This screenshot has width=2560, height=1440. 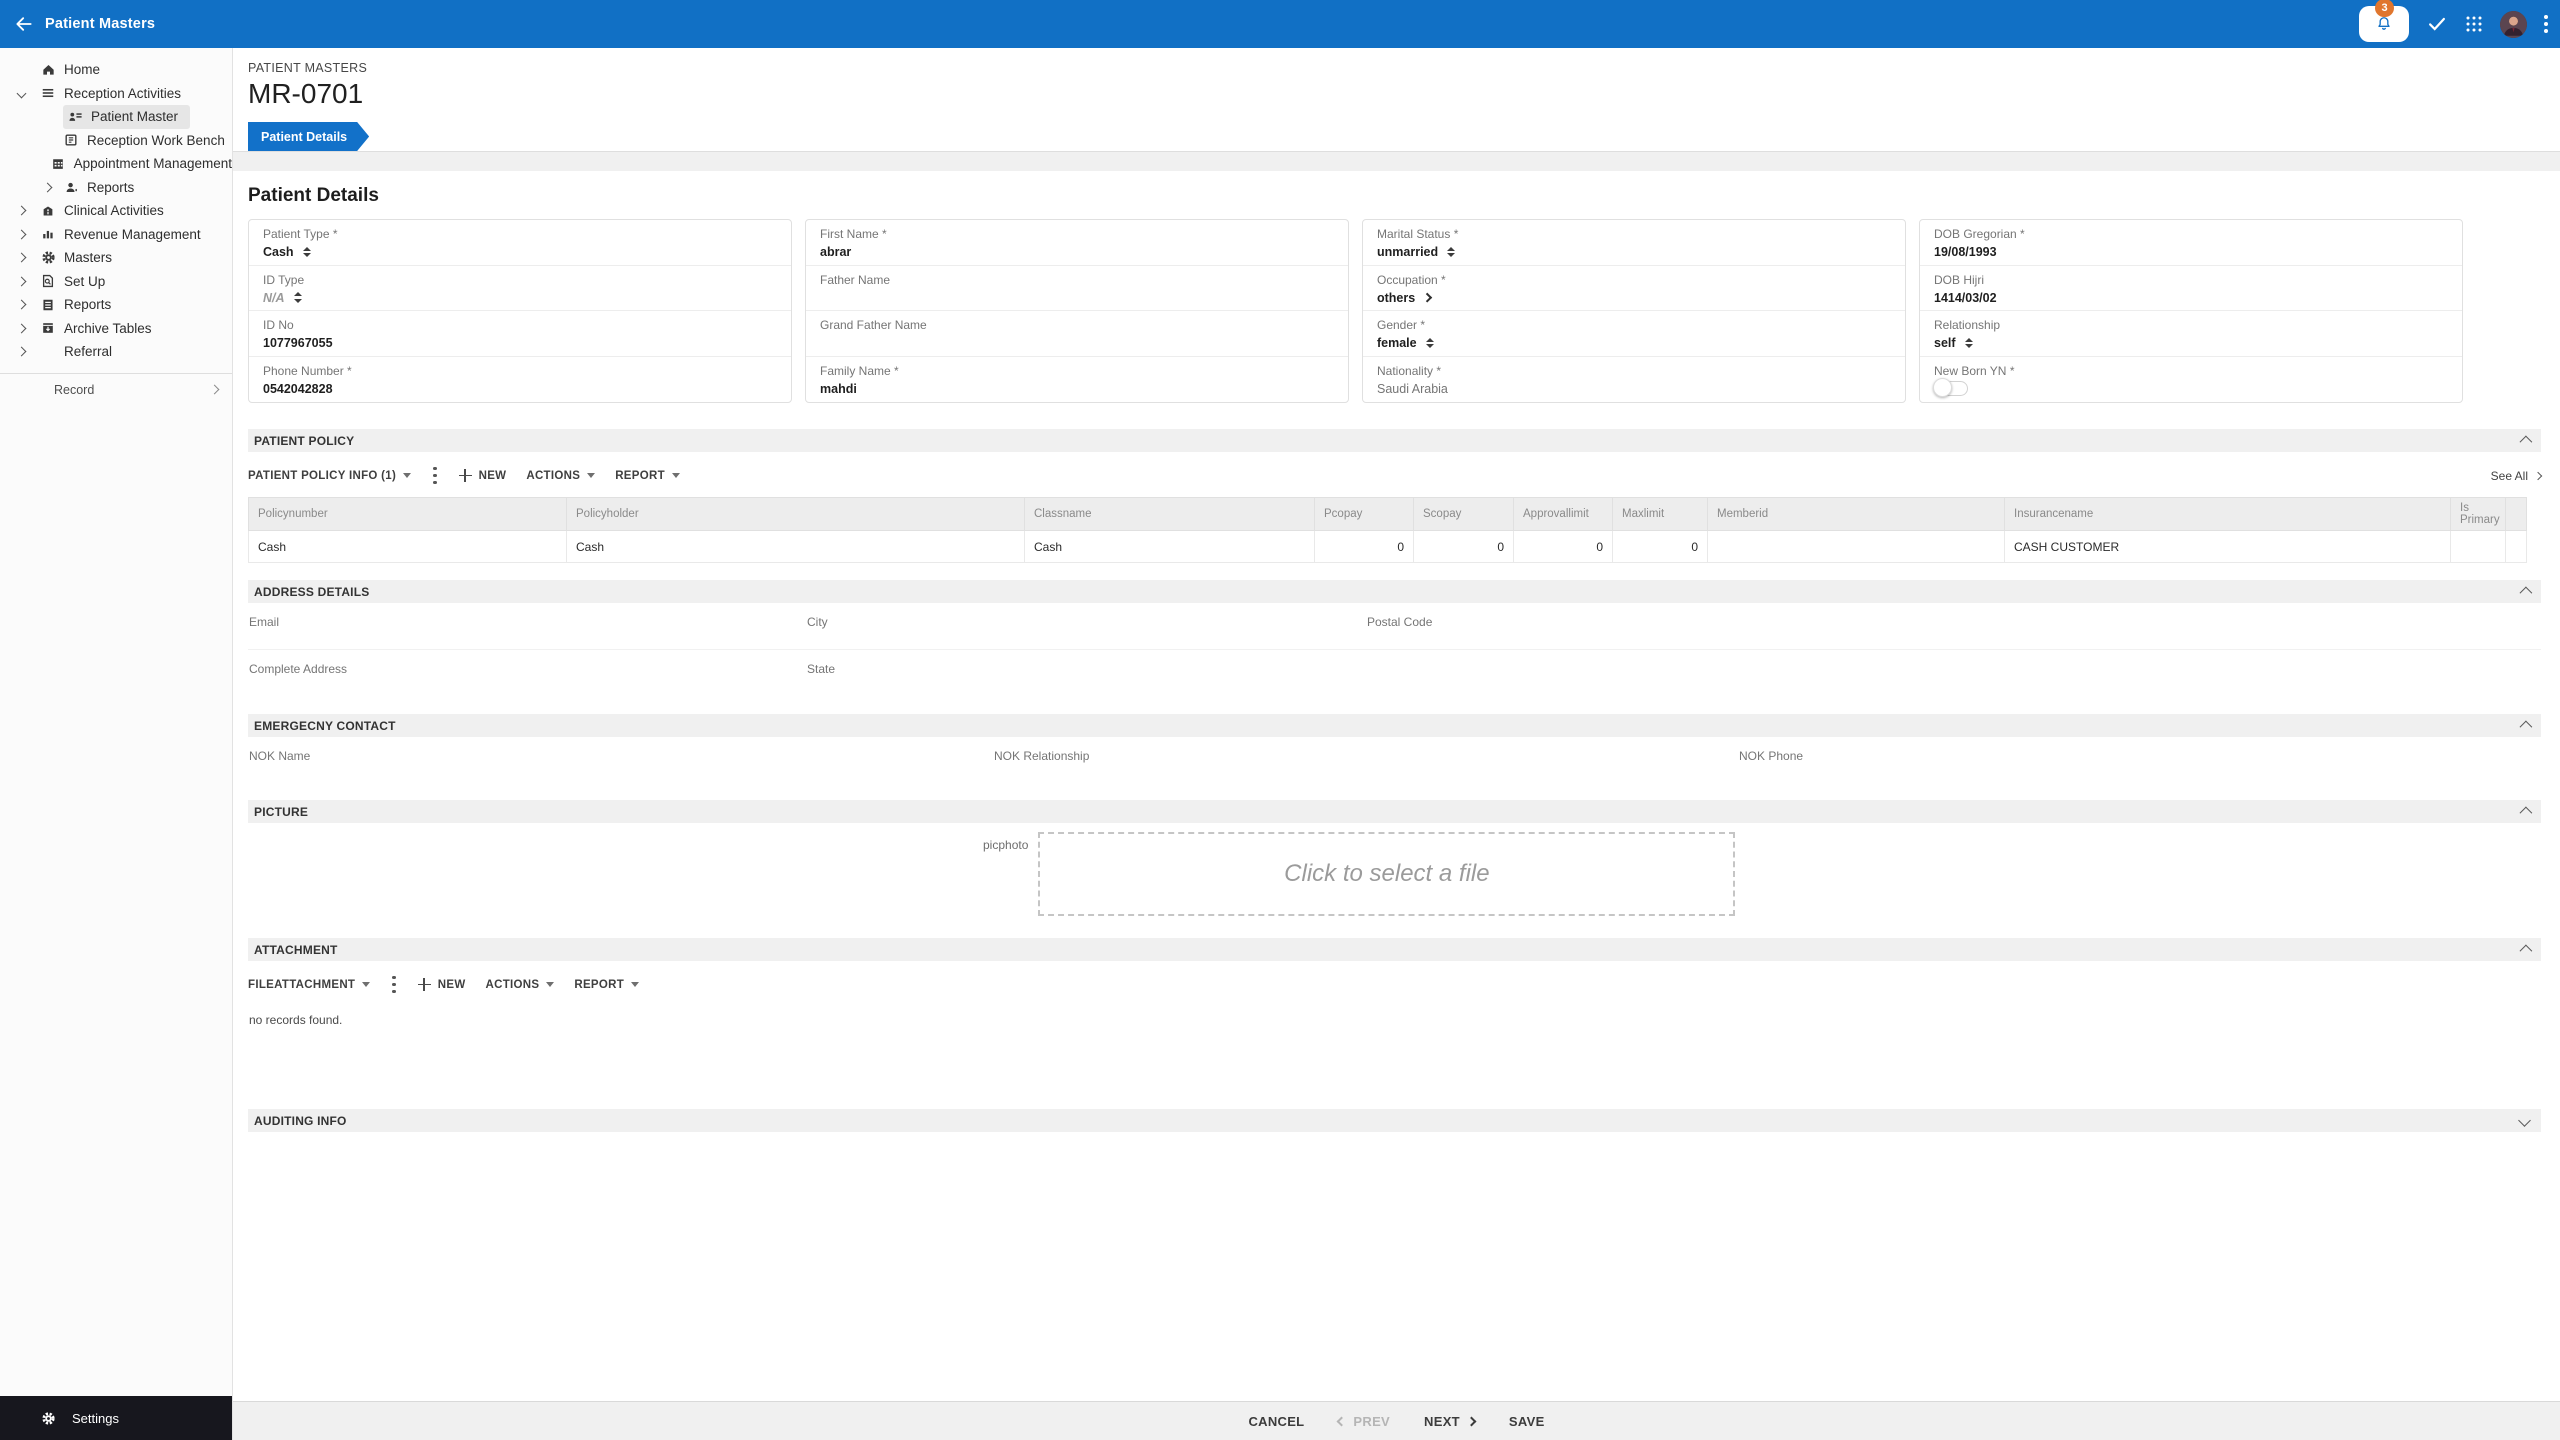 What do you see at coordinates (116, 116) in the screenshot?
I see `sidebar-item-patient-master: Patient Master` at bounding box center [116, 116].